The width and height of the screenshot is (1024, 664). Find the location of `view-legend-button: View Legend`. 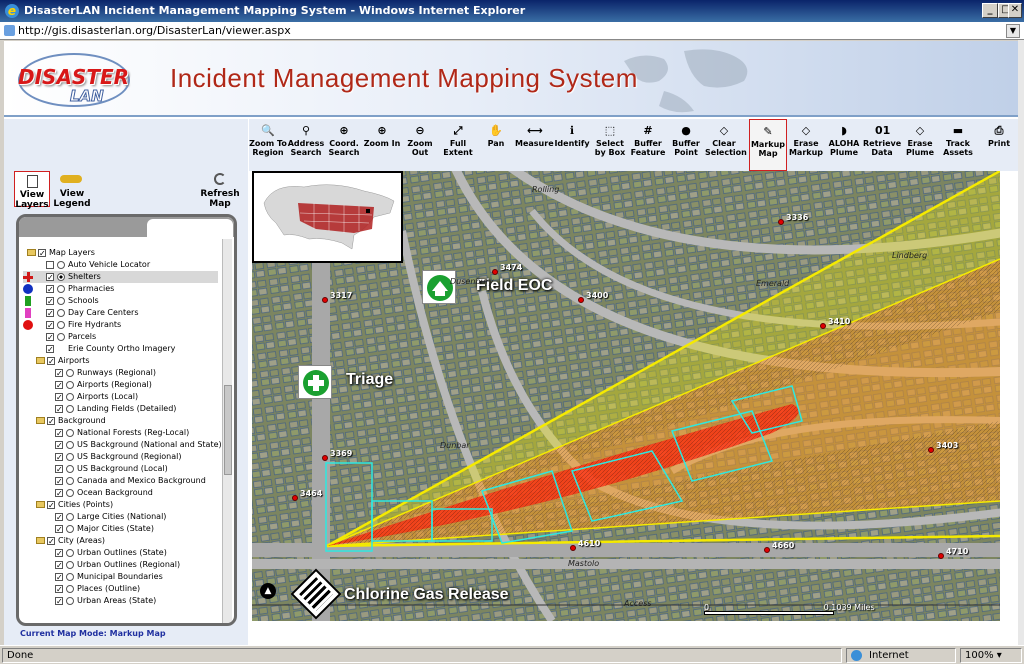

view-legend-button: View Legend is located at coordinates (72, 190).